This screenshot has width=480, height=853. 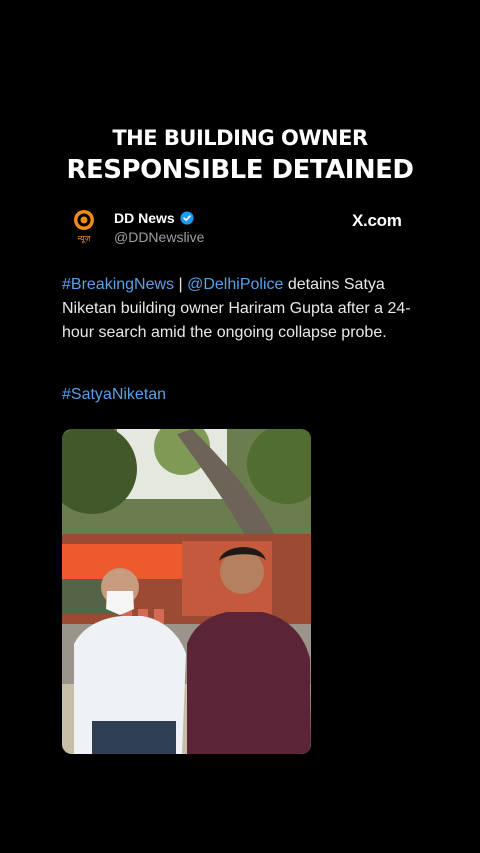 What do you see at coordinates (84, 226) in the screenshot?
I see `dd-news-logo: न्यूज़` at bounding box center [84, 226].